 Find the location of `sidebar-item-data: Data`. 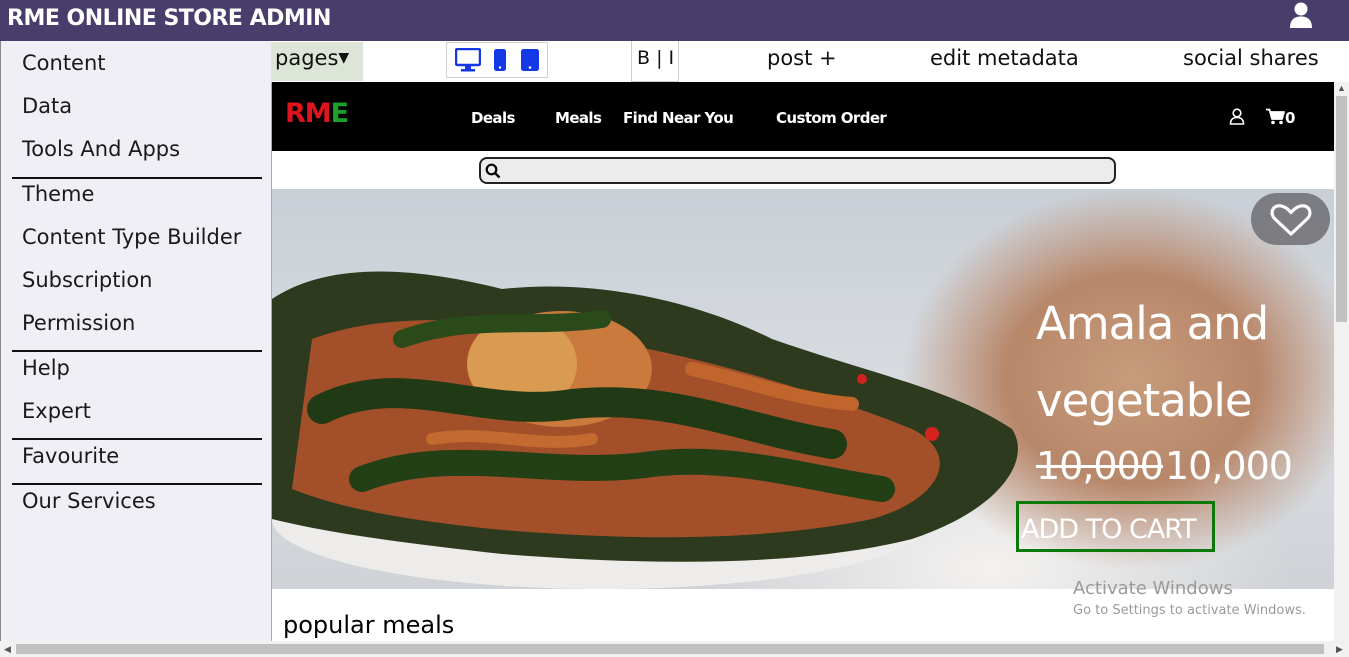

sidebar-item-data: Data is located at coordinates (47, 106).